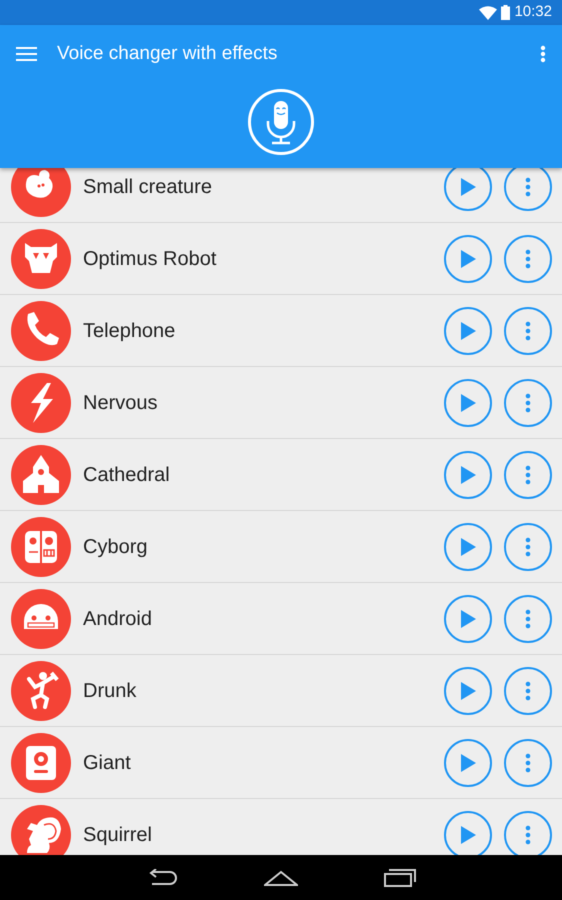 Image resolution: width=562 pixels, height=900 pixels. I want to click on app-title: Voice changer with effects, so click(167, 54).